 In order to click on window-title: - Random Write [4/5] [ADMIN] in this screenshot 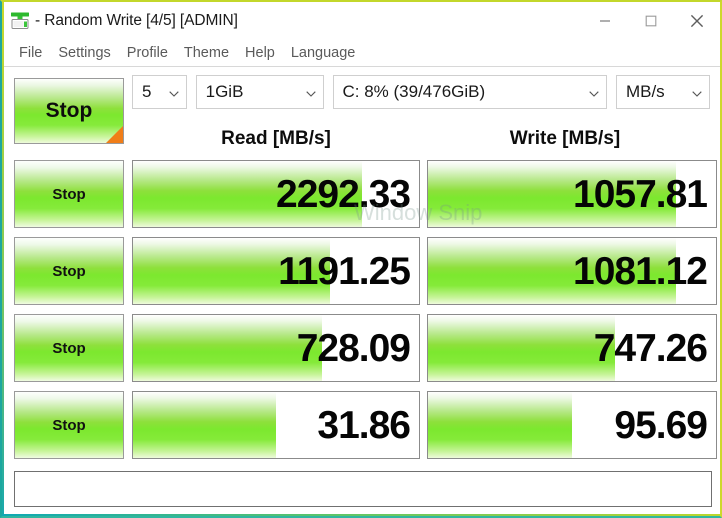, I will do `click(136, 20)`.